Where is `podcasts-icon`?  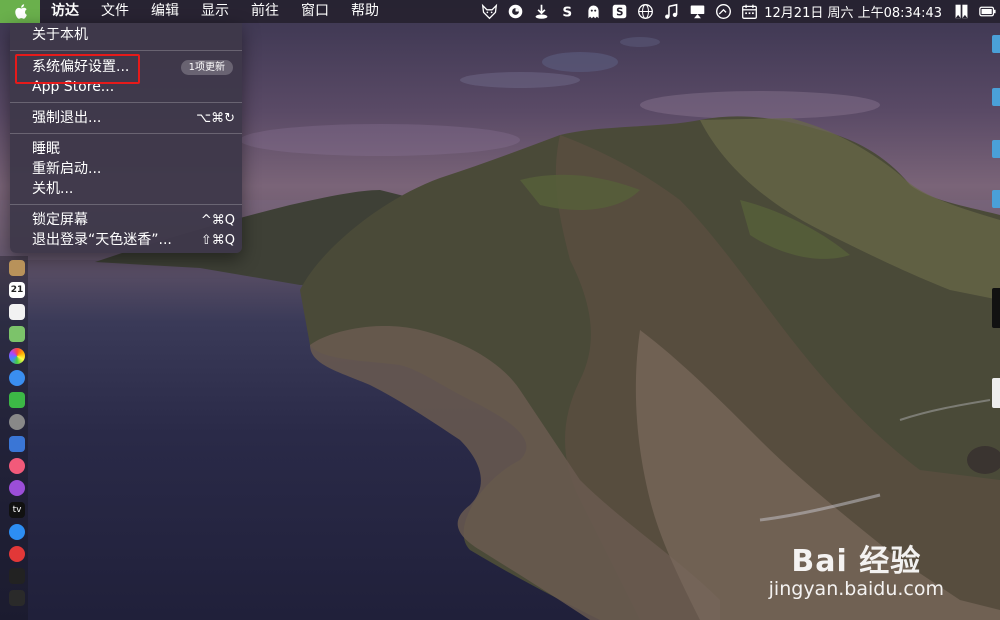 podcasts-icon is located at coordinates (17, 488).